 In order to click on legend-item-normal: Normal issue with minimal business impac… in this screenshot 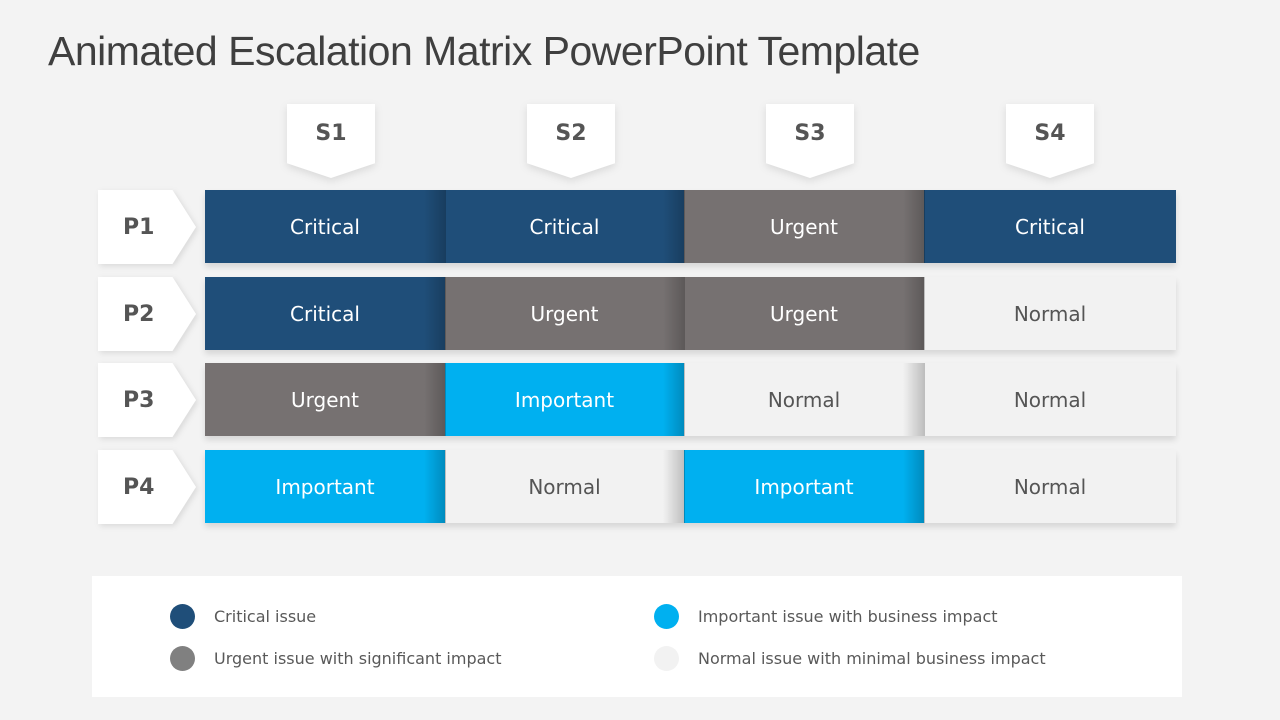, I will do `click(850, 658)`.